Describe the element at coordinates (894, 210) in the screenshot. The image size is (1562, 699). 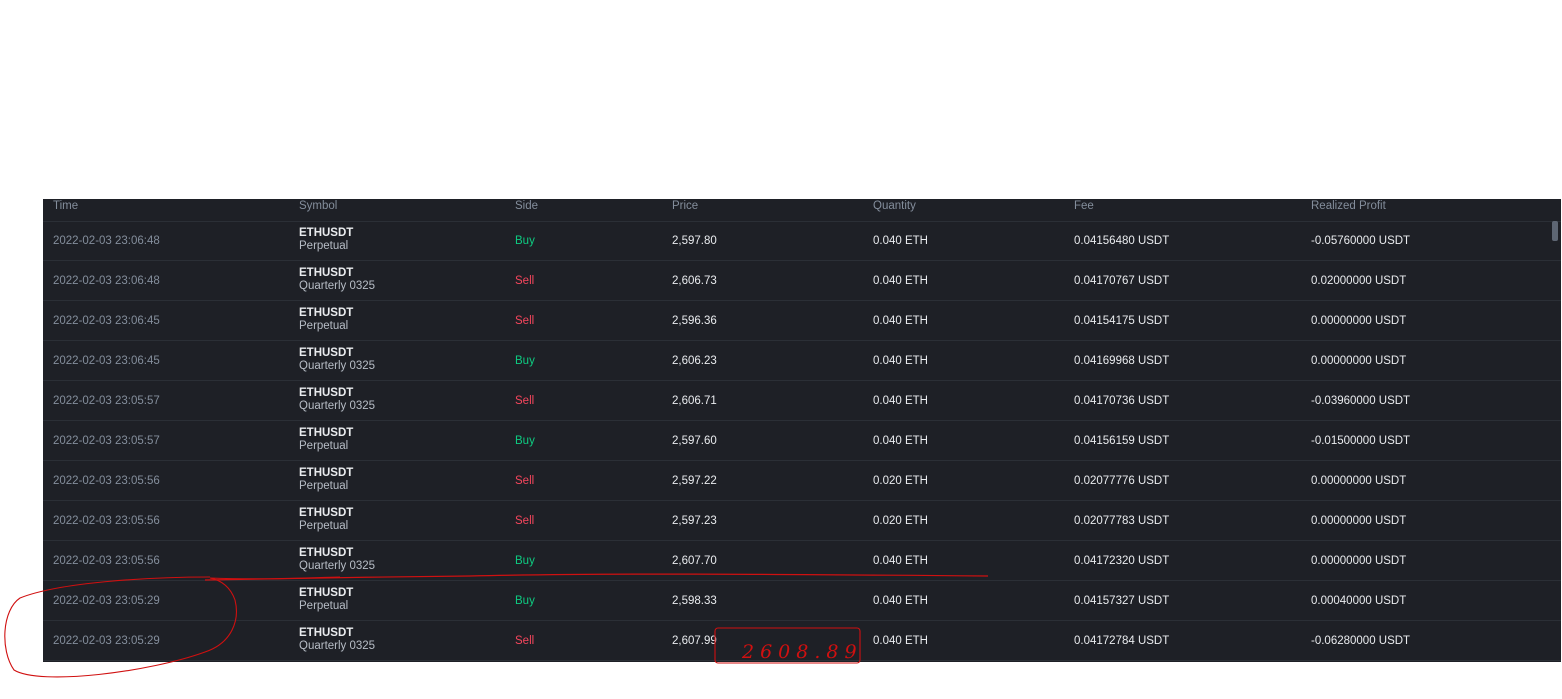
I see `header-quantity: Quantity` at that location.